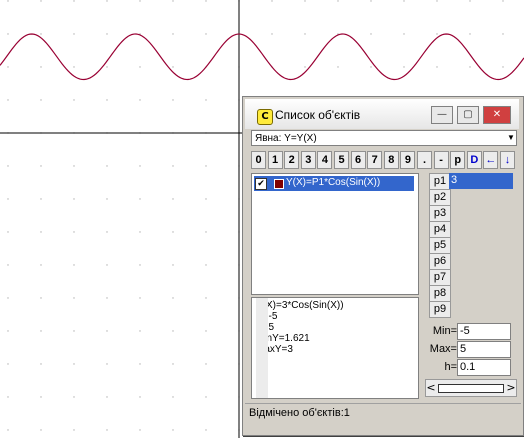  I want to click on min-input: -5, so click(484, 331).